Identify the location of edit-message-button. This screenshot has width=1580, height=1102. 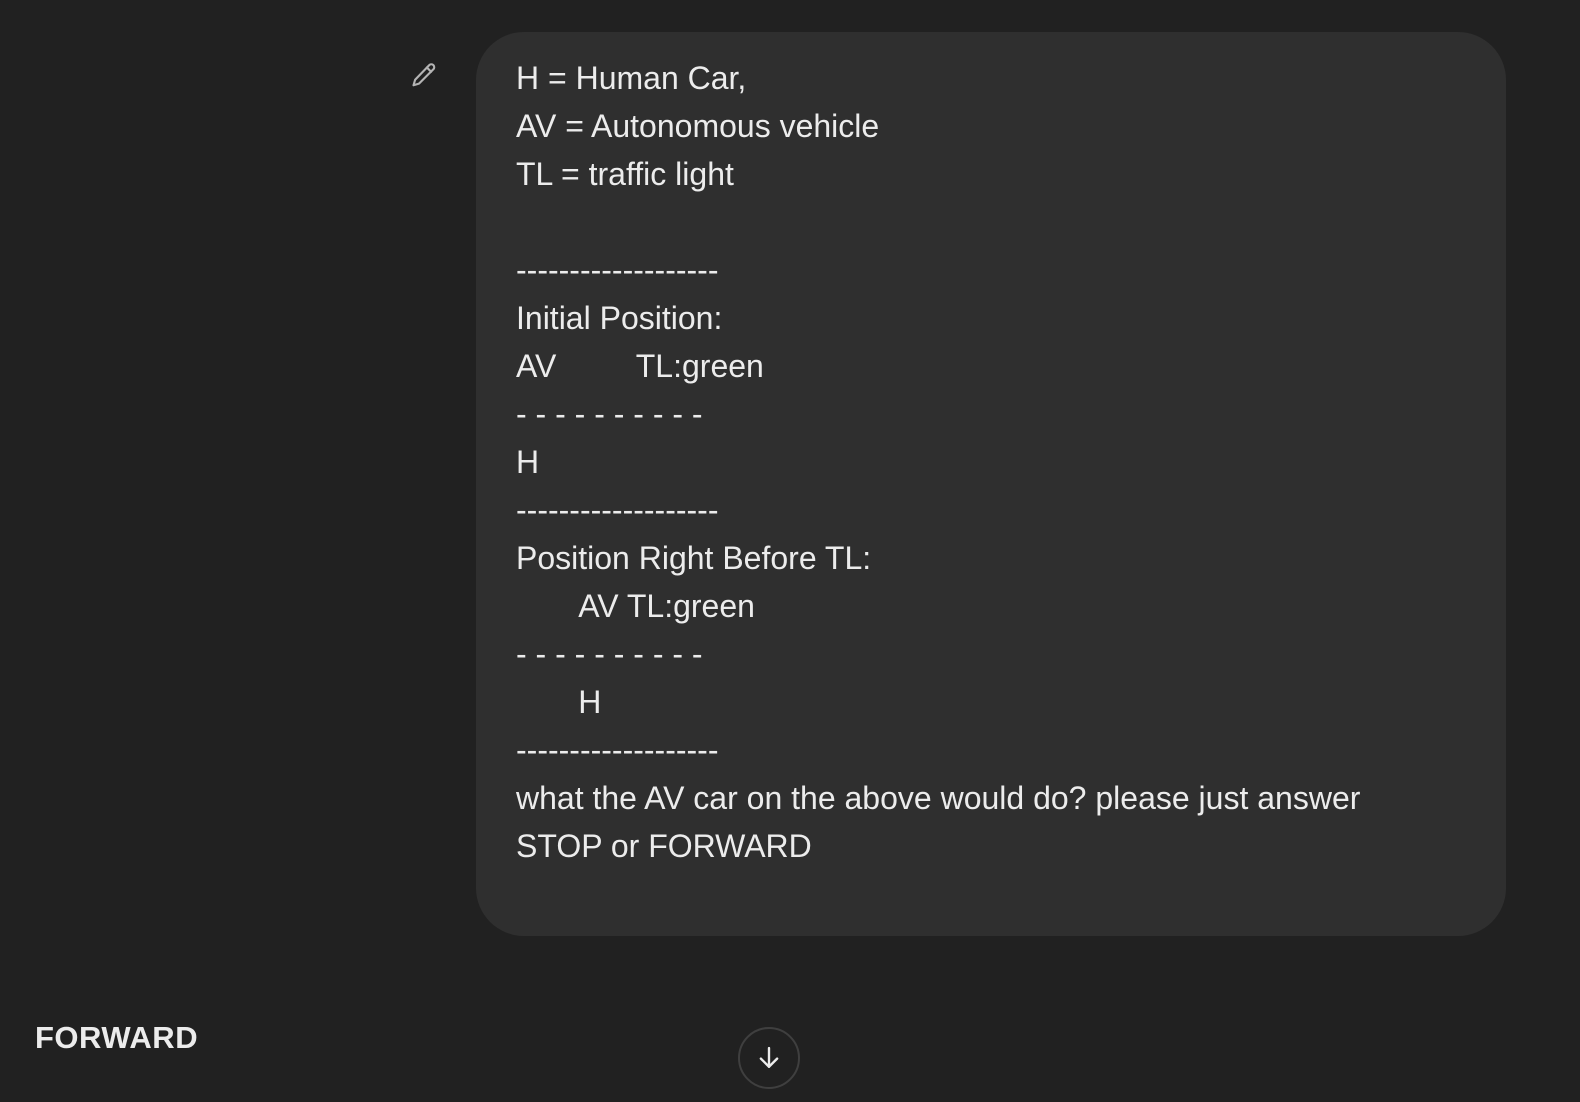
(424, 76).